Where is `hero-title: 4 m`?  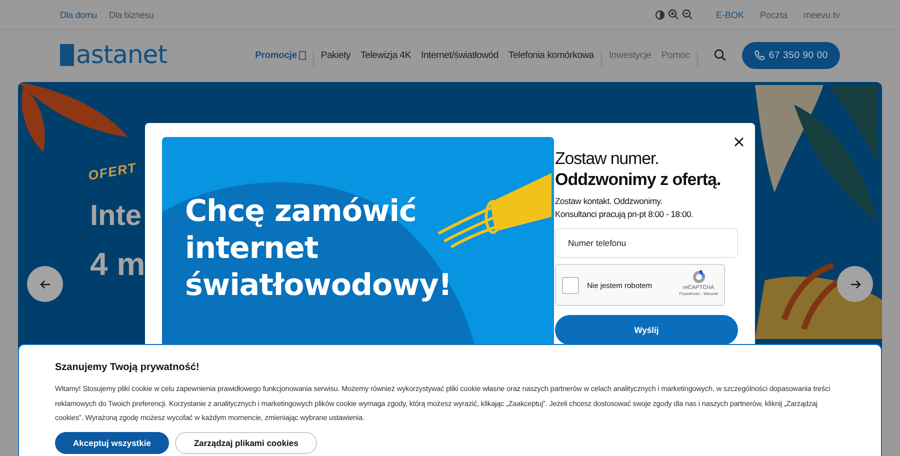 hero-title: 4 m is located at coordinates (118, 264).